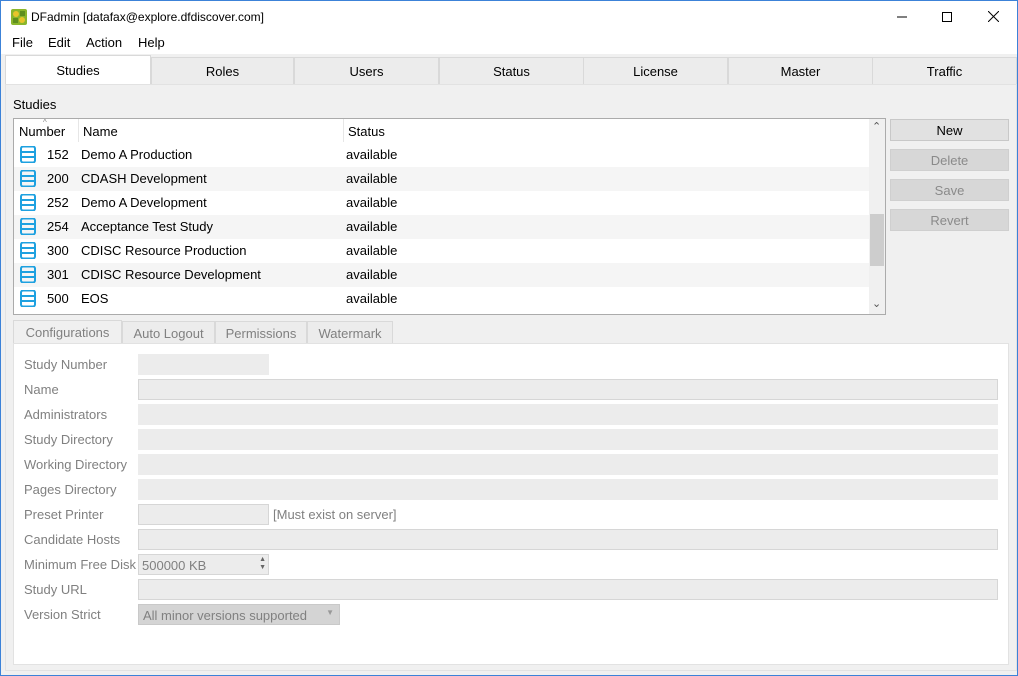  Describe the element at coordinates (55, 589) in the screenshot. I see `study-url-label: Study URL` at that location.